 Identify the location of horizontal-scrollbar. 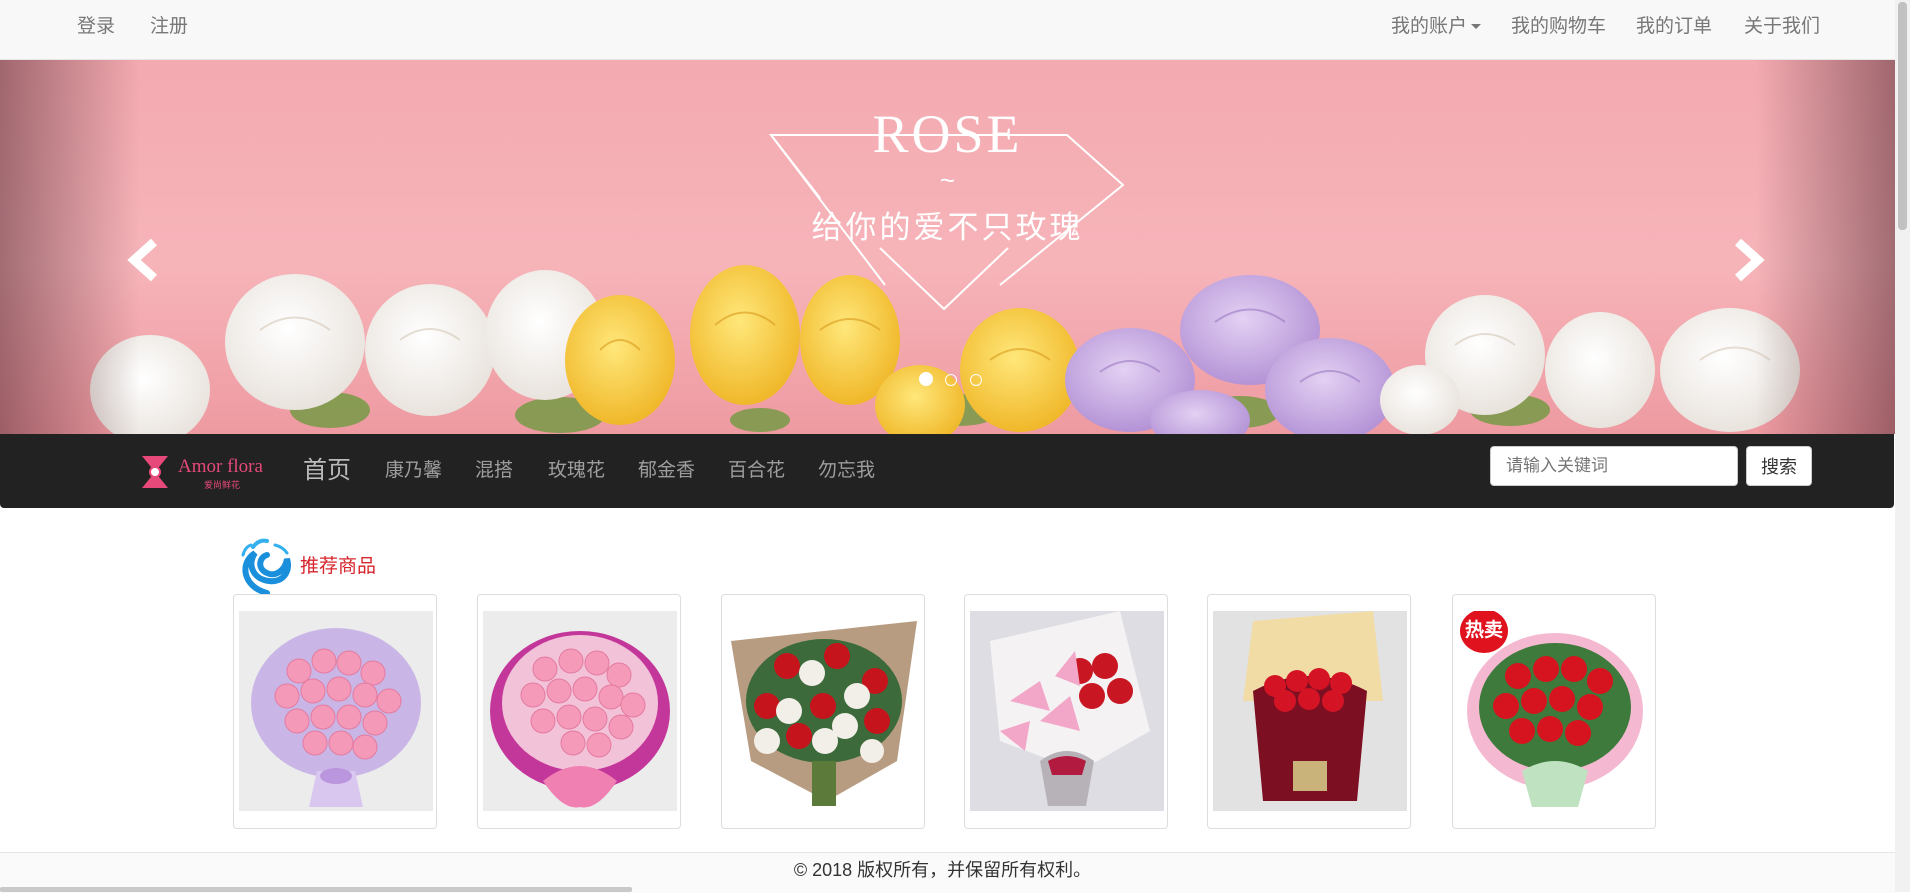
(316, 889).